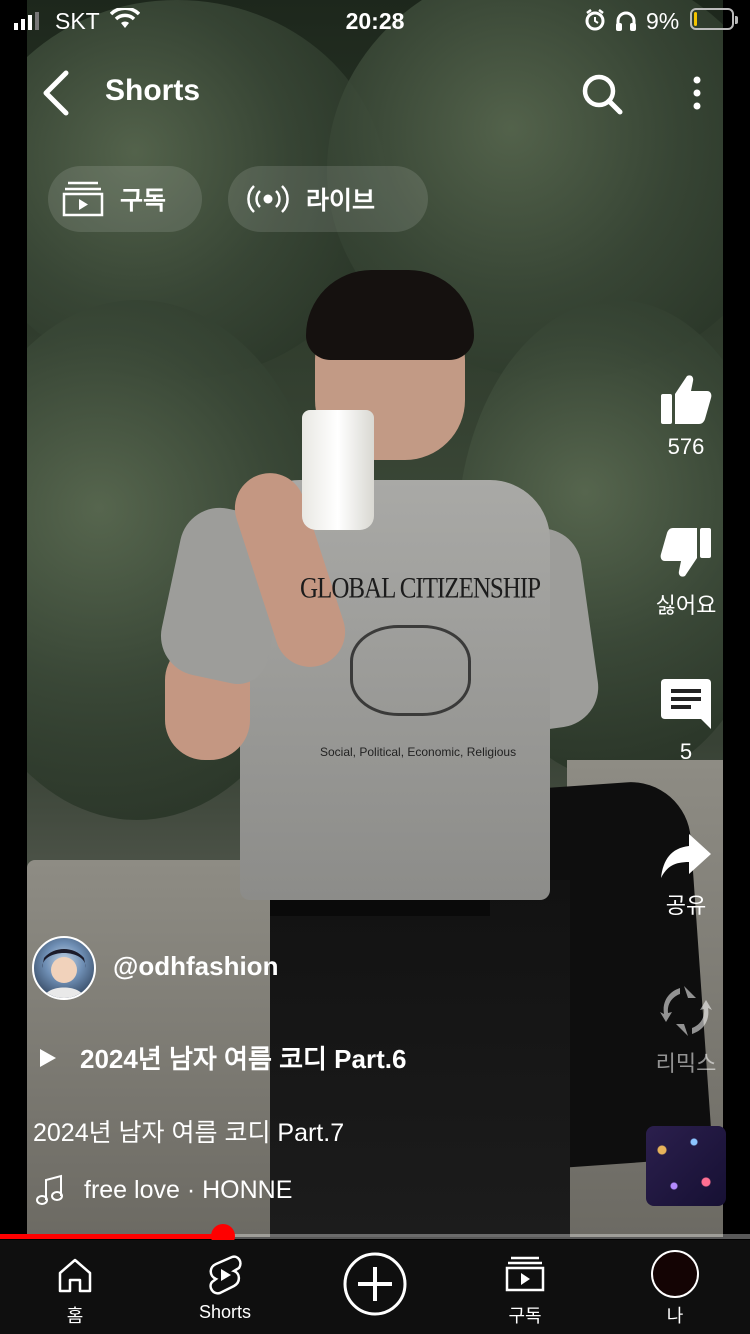  What do you see at coordinates (195, 966) in the screenshot?
I see `channel-name: @odhfashion` at bounding box center [195, 966].